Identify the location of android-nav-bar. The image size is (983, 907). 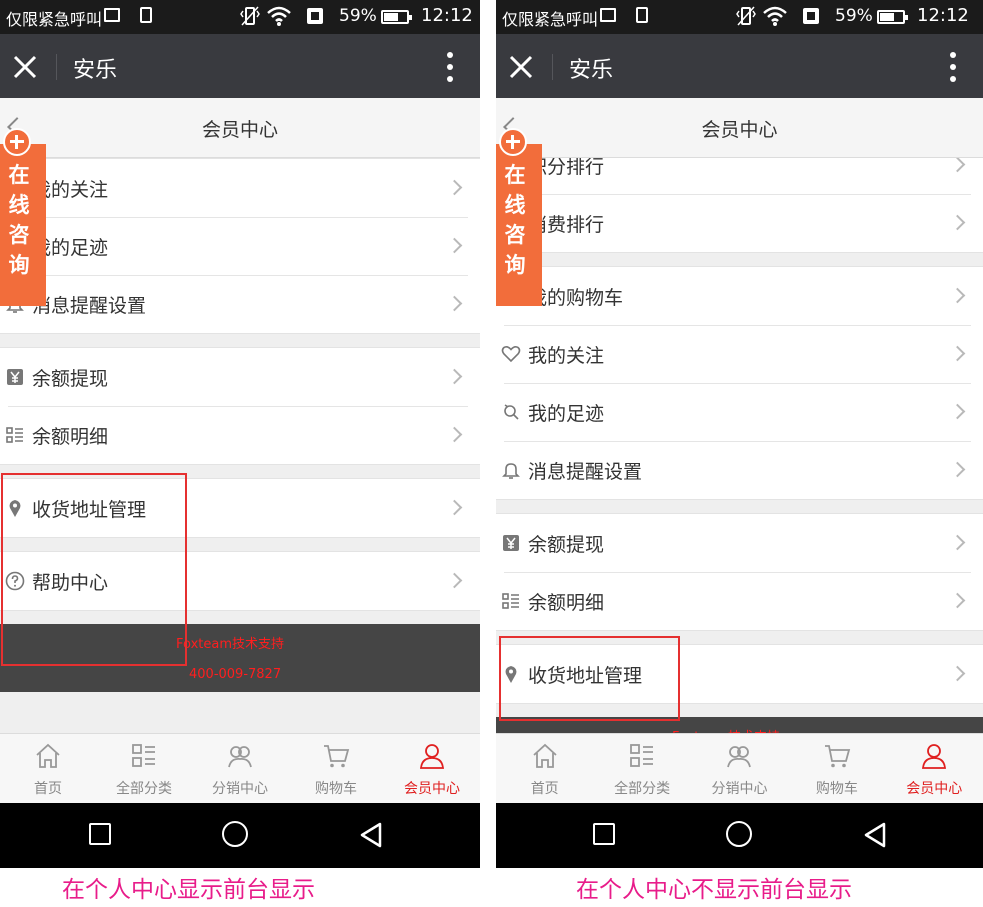
(739, 835).